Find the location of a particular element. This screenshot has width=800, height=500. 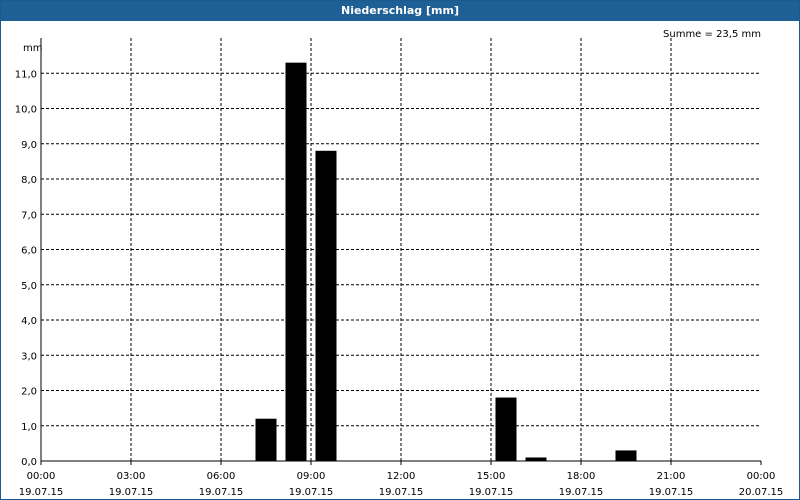

x-tick-time: 15:00 is located at coordinates (491, 476).